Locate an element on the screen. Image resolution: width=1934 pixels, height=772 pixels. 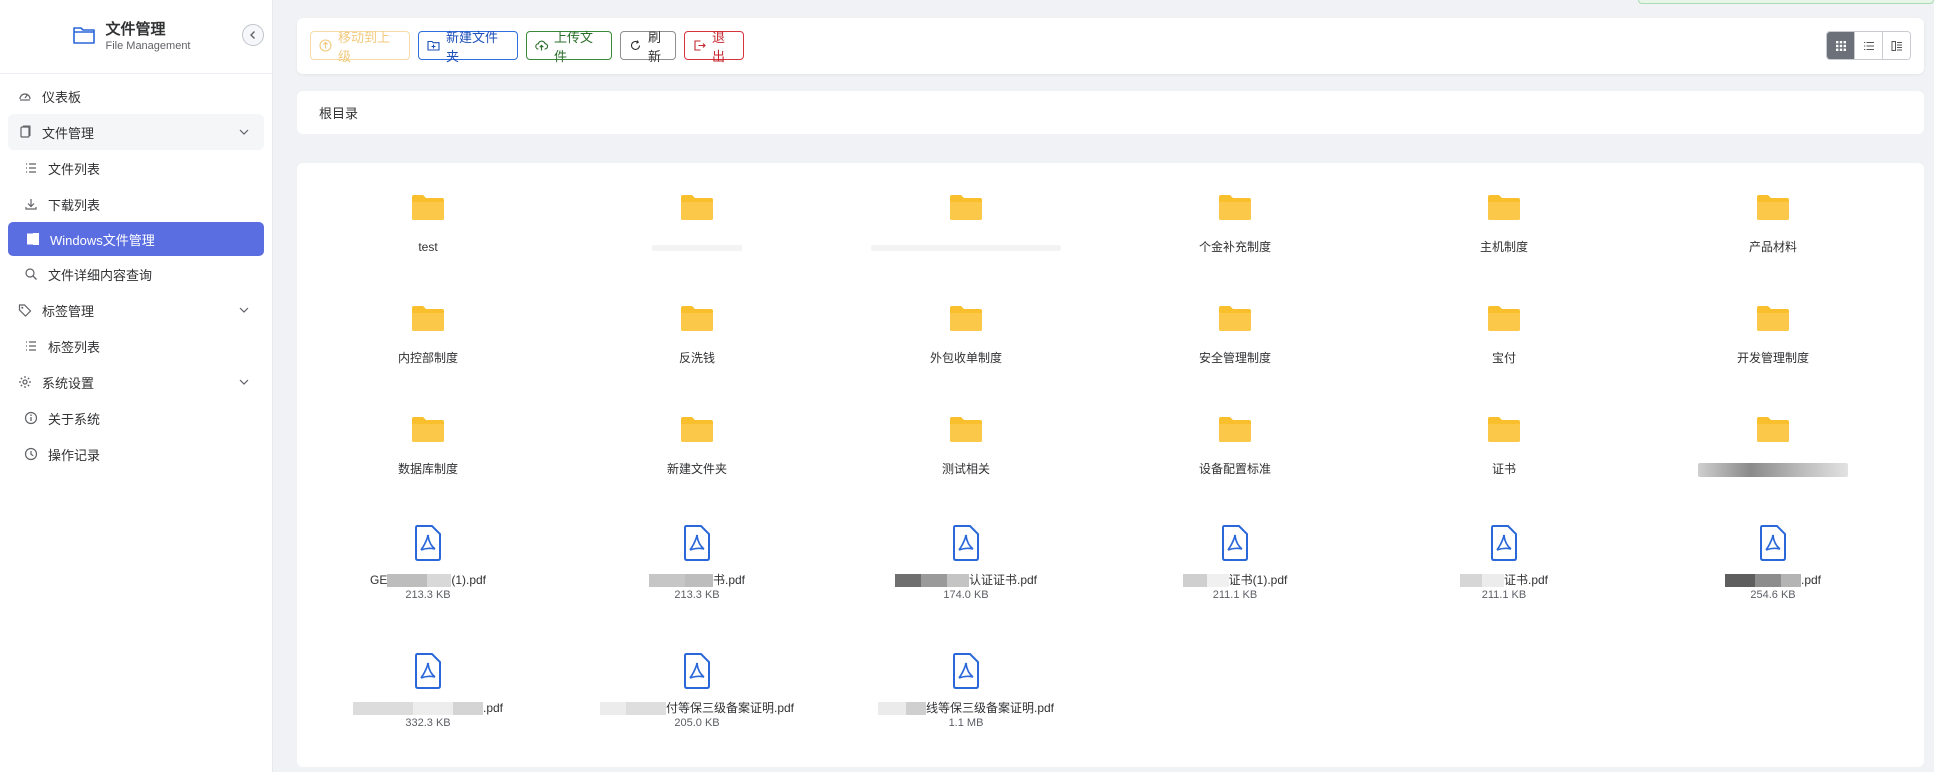
menu-about-system-label: 关于系统 is located at coordinates (74, 419).